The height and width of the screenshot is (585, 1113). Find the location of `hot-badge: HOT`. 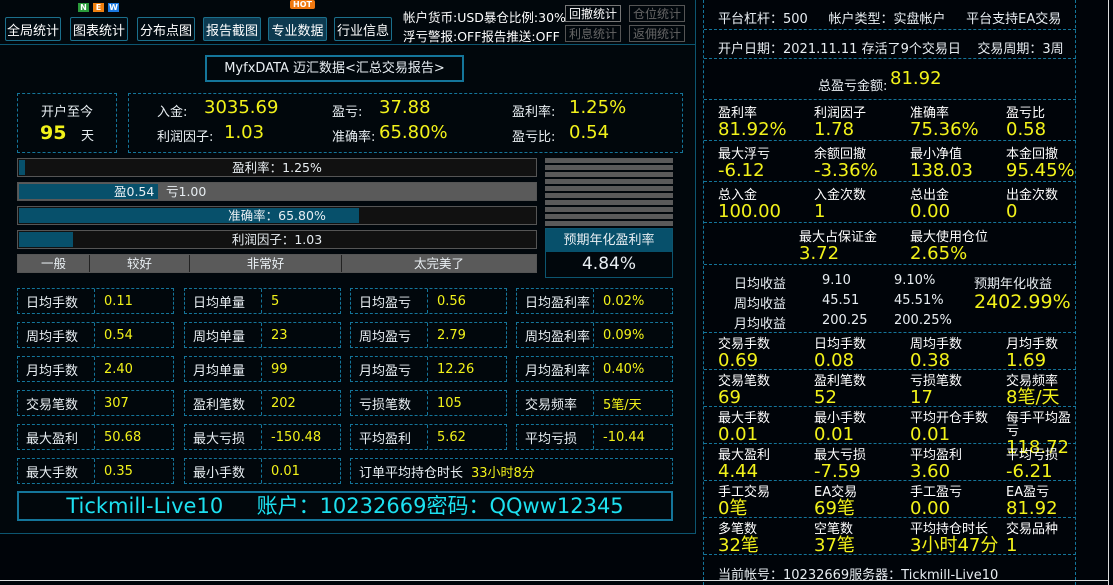

hot-badge: HOT is located at coordinates (302, 4).